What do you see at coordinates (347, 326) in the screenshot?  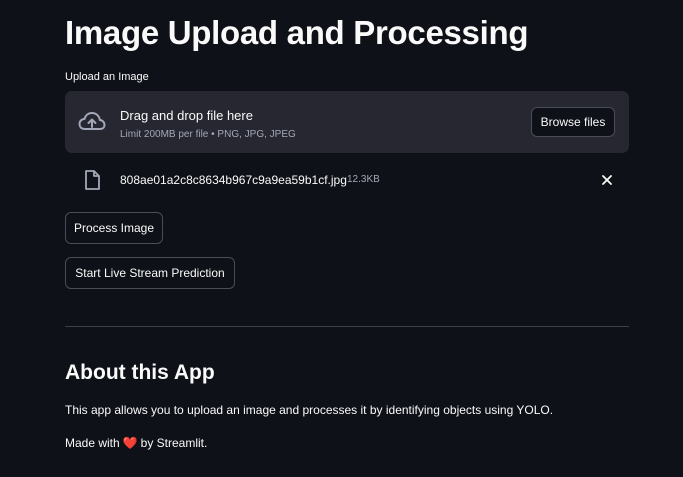 I see `divider` at bounding box center [347, 326].